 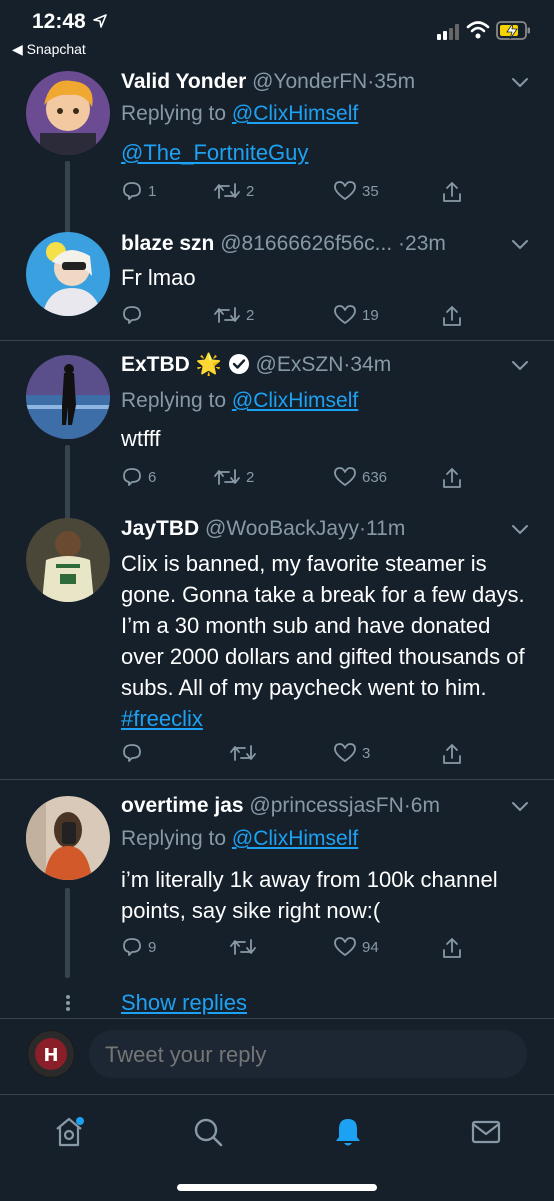 I want to click on tweet-actions: 3, so click(x=291, y=755).